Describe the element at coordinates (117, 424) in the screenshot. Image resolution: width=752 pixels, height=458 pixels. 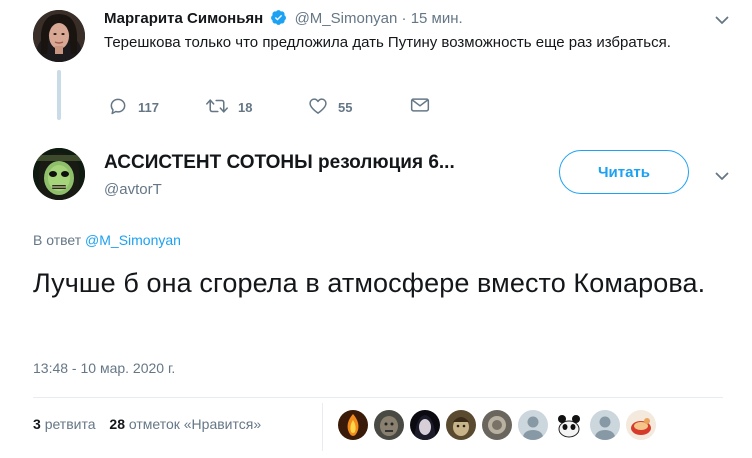
I see `likes-count: 28` at that location.